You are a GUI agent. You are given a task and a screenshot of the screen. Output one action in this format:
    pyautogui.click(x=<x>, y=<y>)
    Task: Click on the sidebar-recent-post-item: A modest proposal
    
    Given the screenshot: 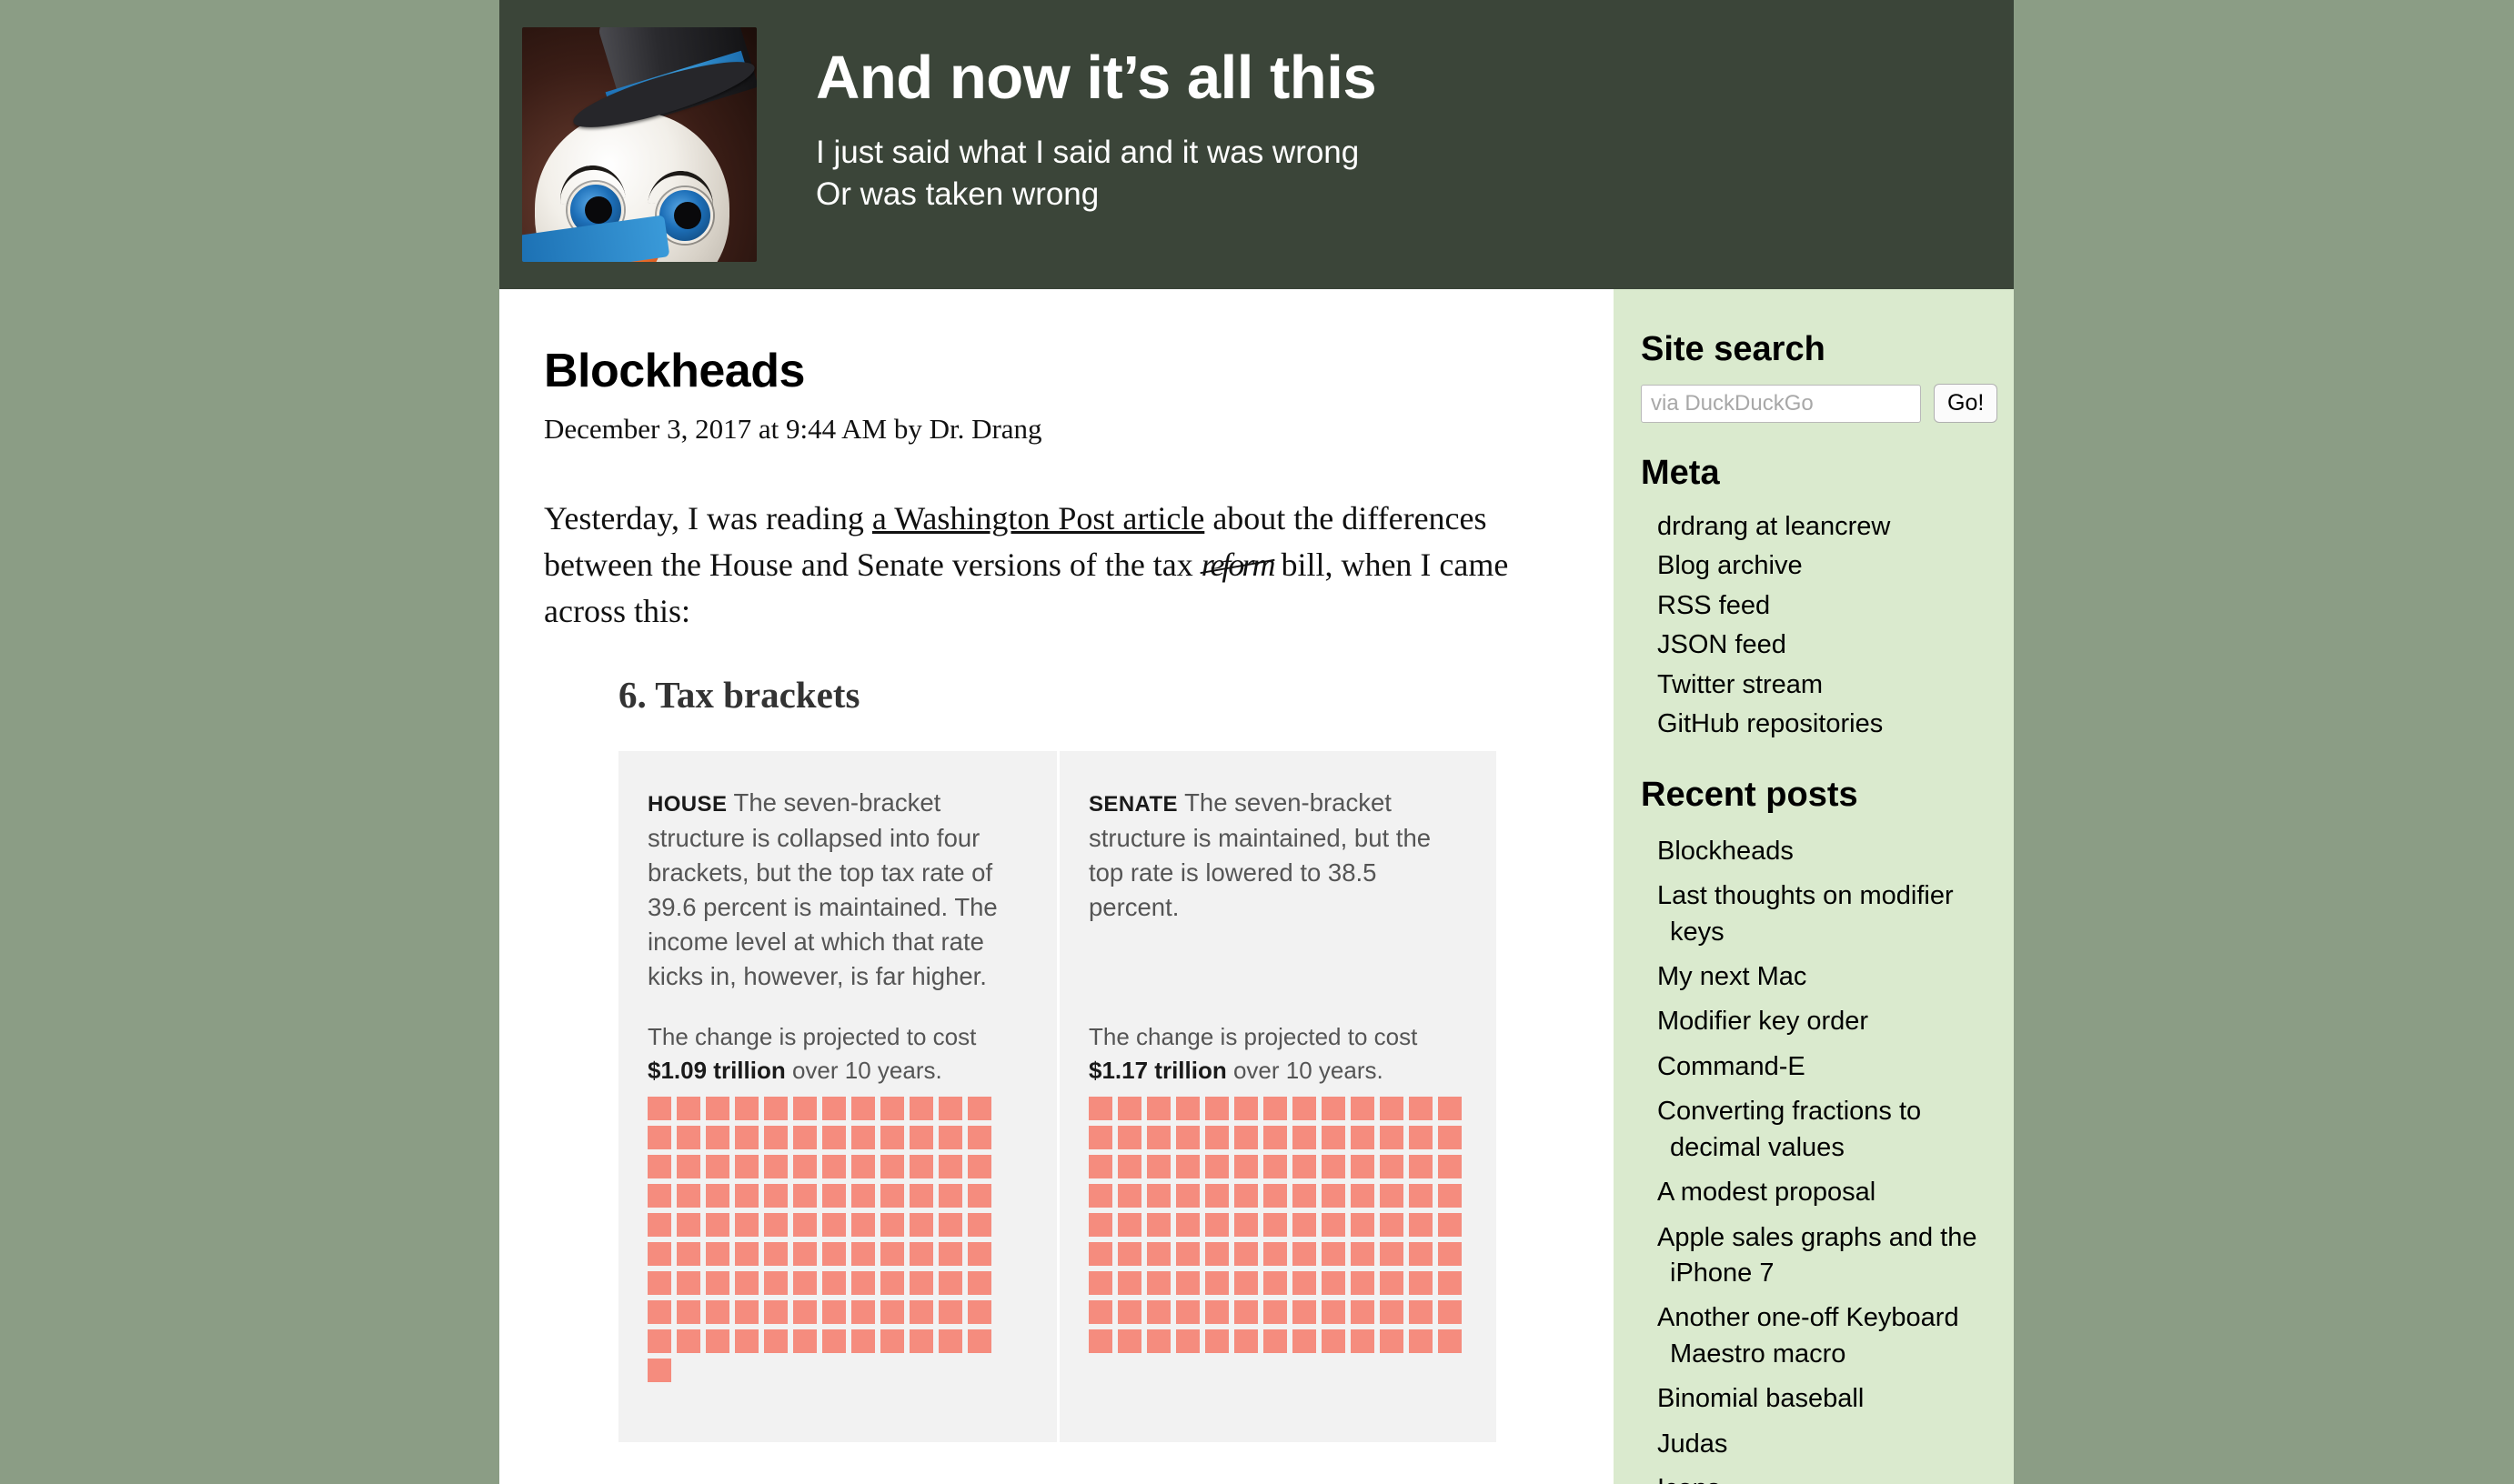 What is the action you would take?
    pyautogui.click(x=1827, y=1192)
    